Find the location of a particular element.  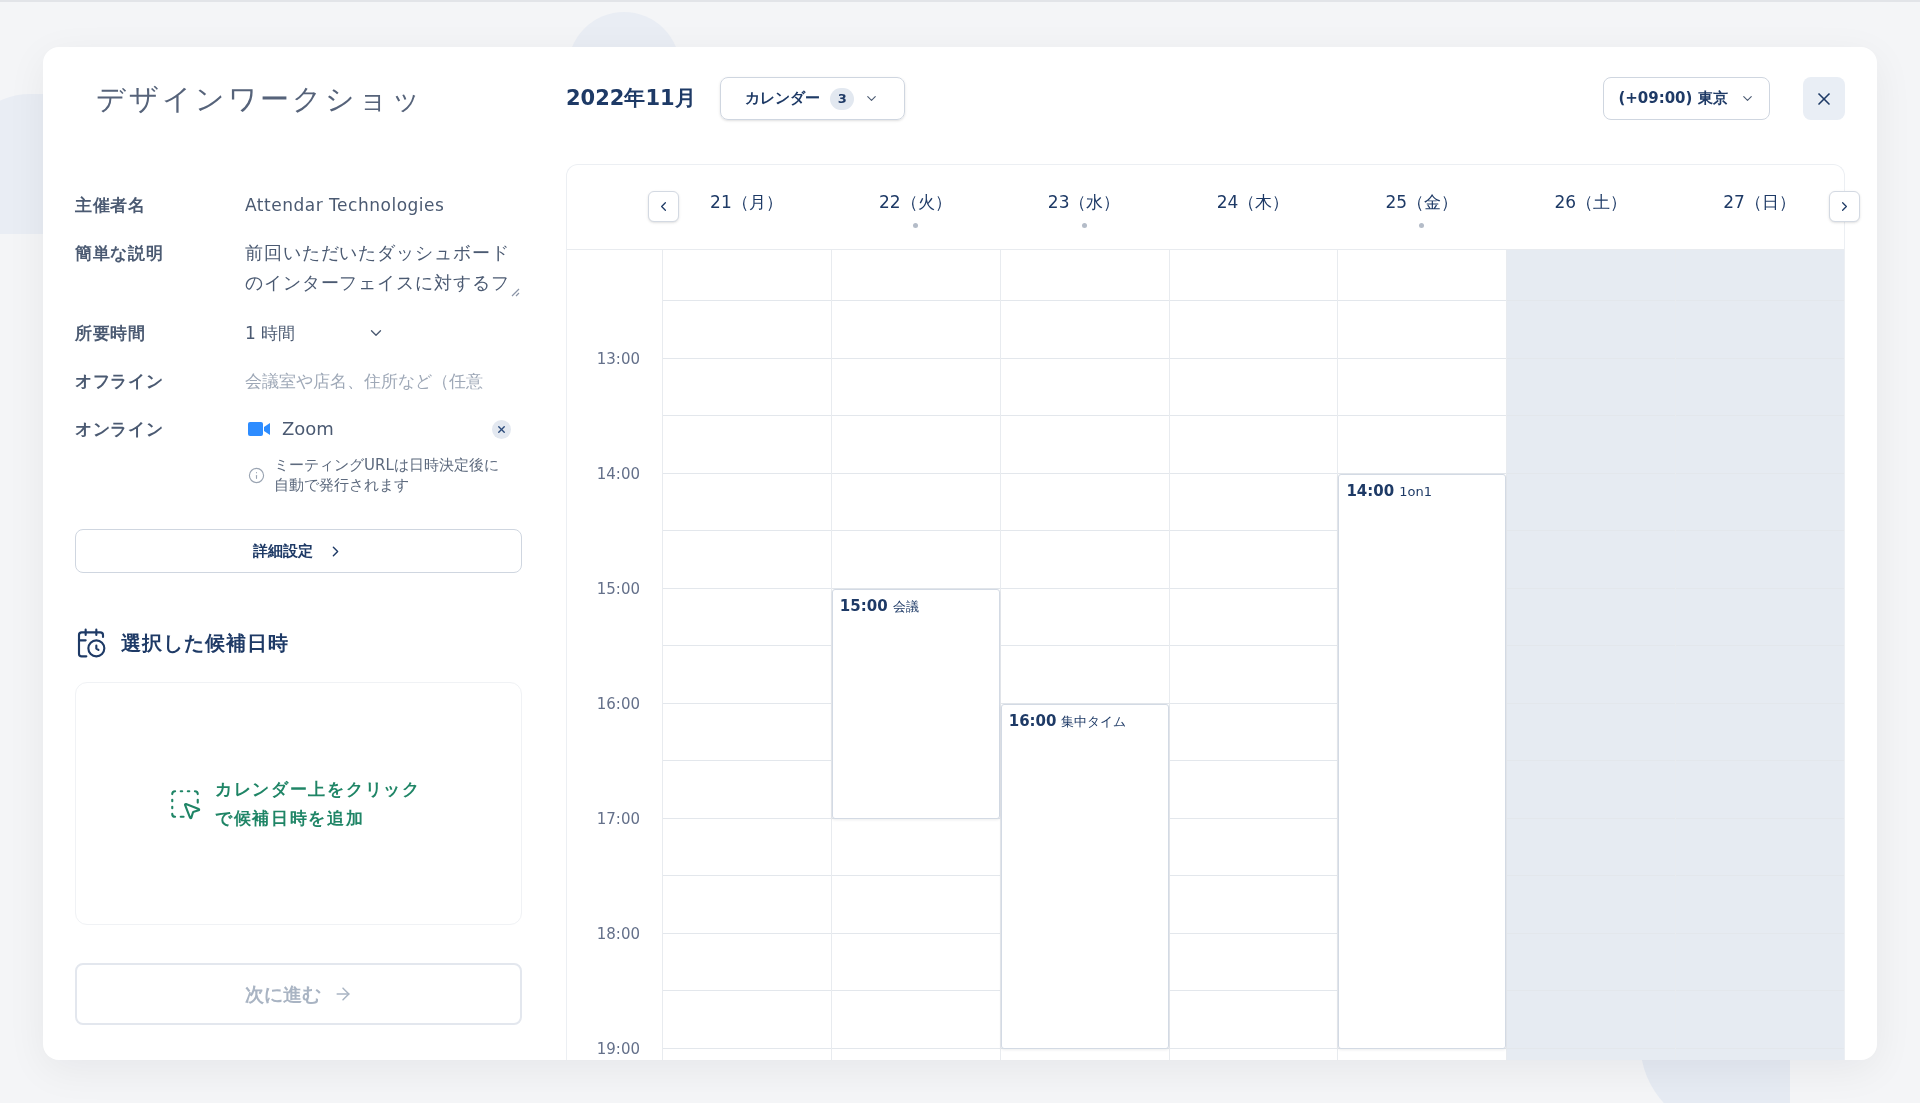

day-label: 21（月） is located at coordinates (746, 202).